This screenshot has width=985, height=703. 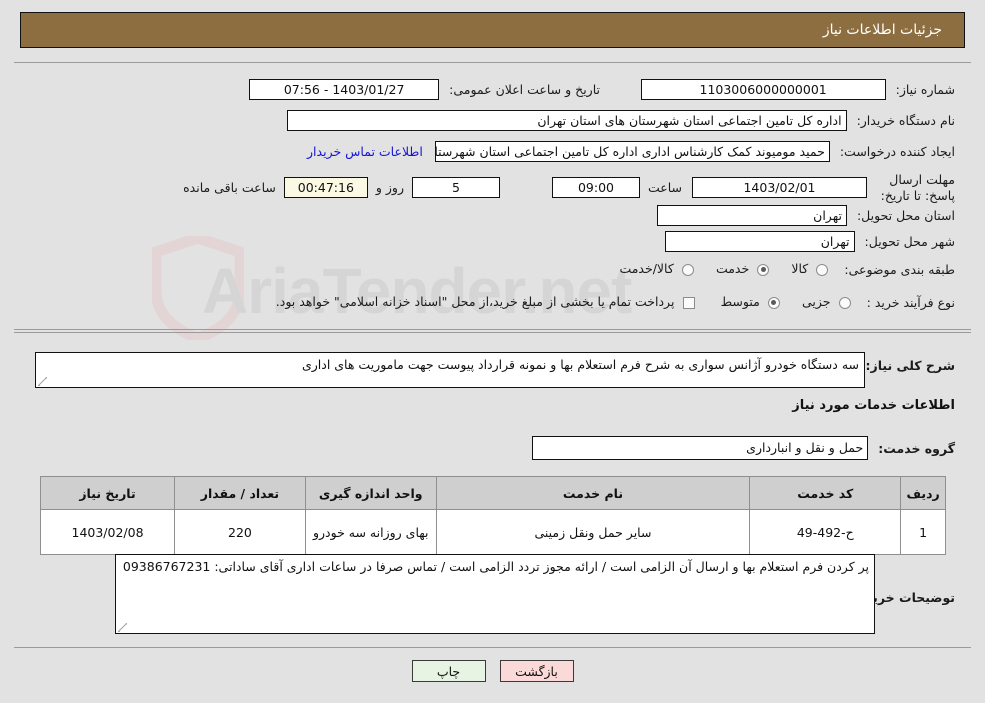 What do you see at coordinates (370, 493) in the screenshot?
I see `col-unit: واحد اندازه گیری` at bounding box center [370, 493].